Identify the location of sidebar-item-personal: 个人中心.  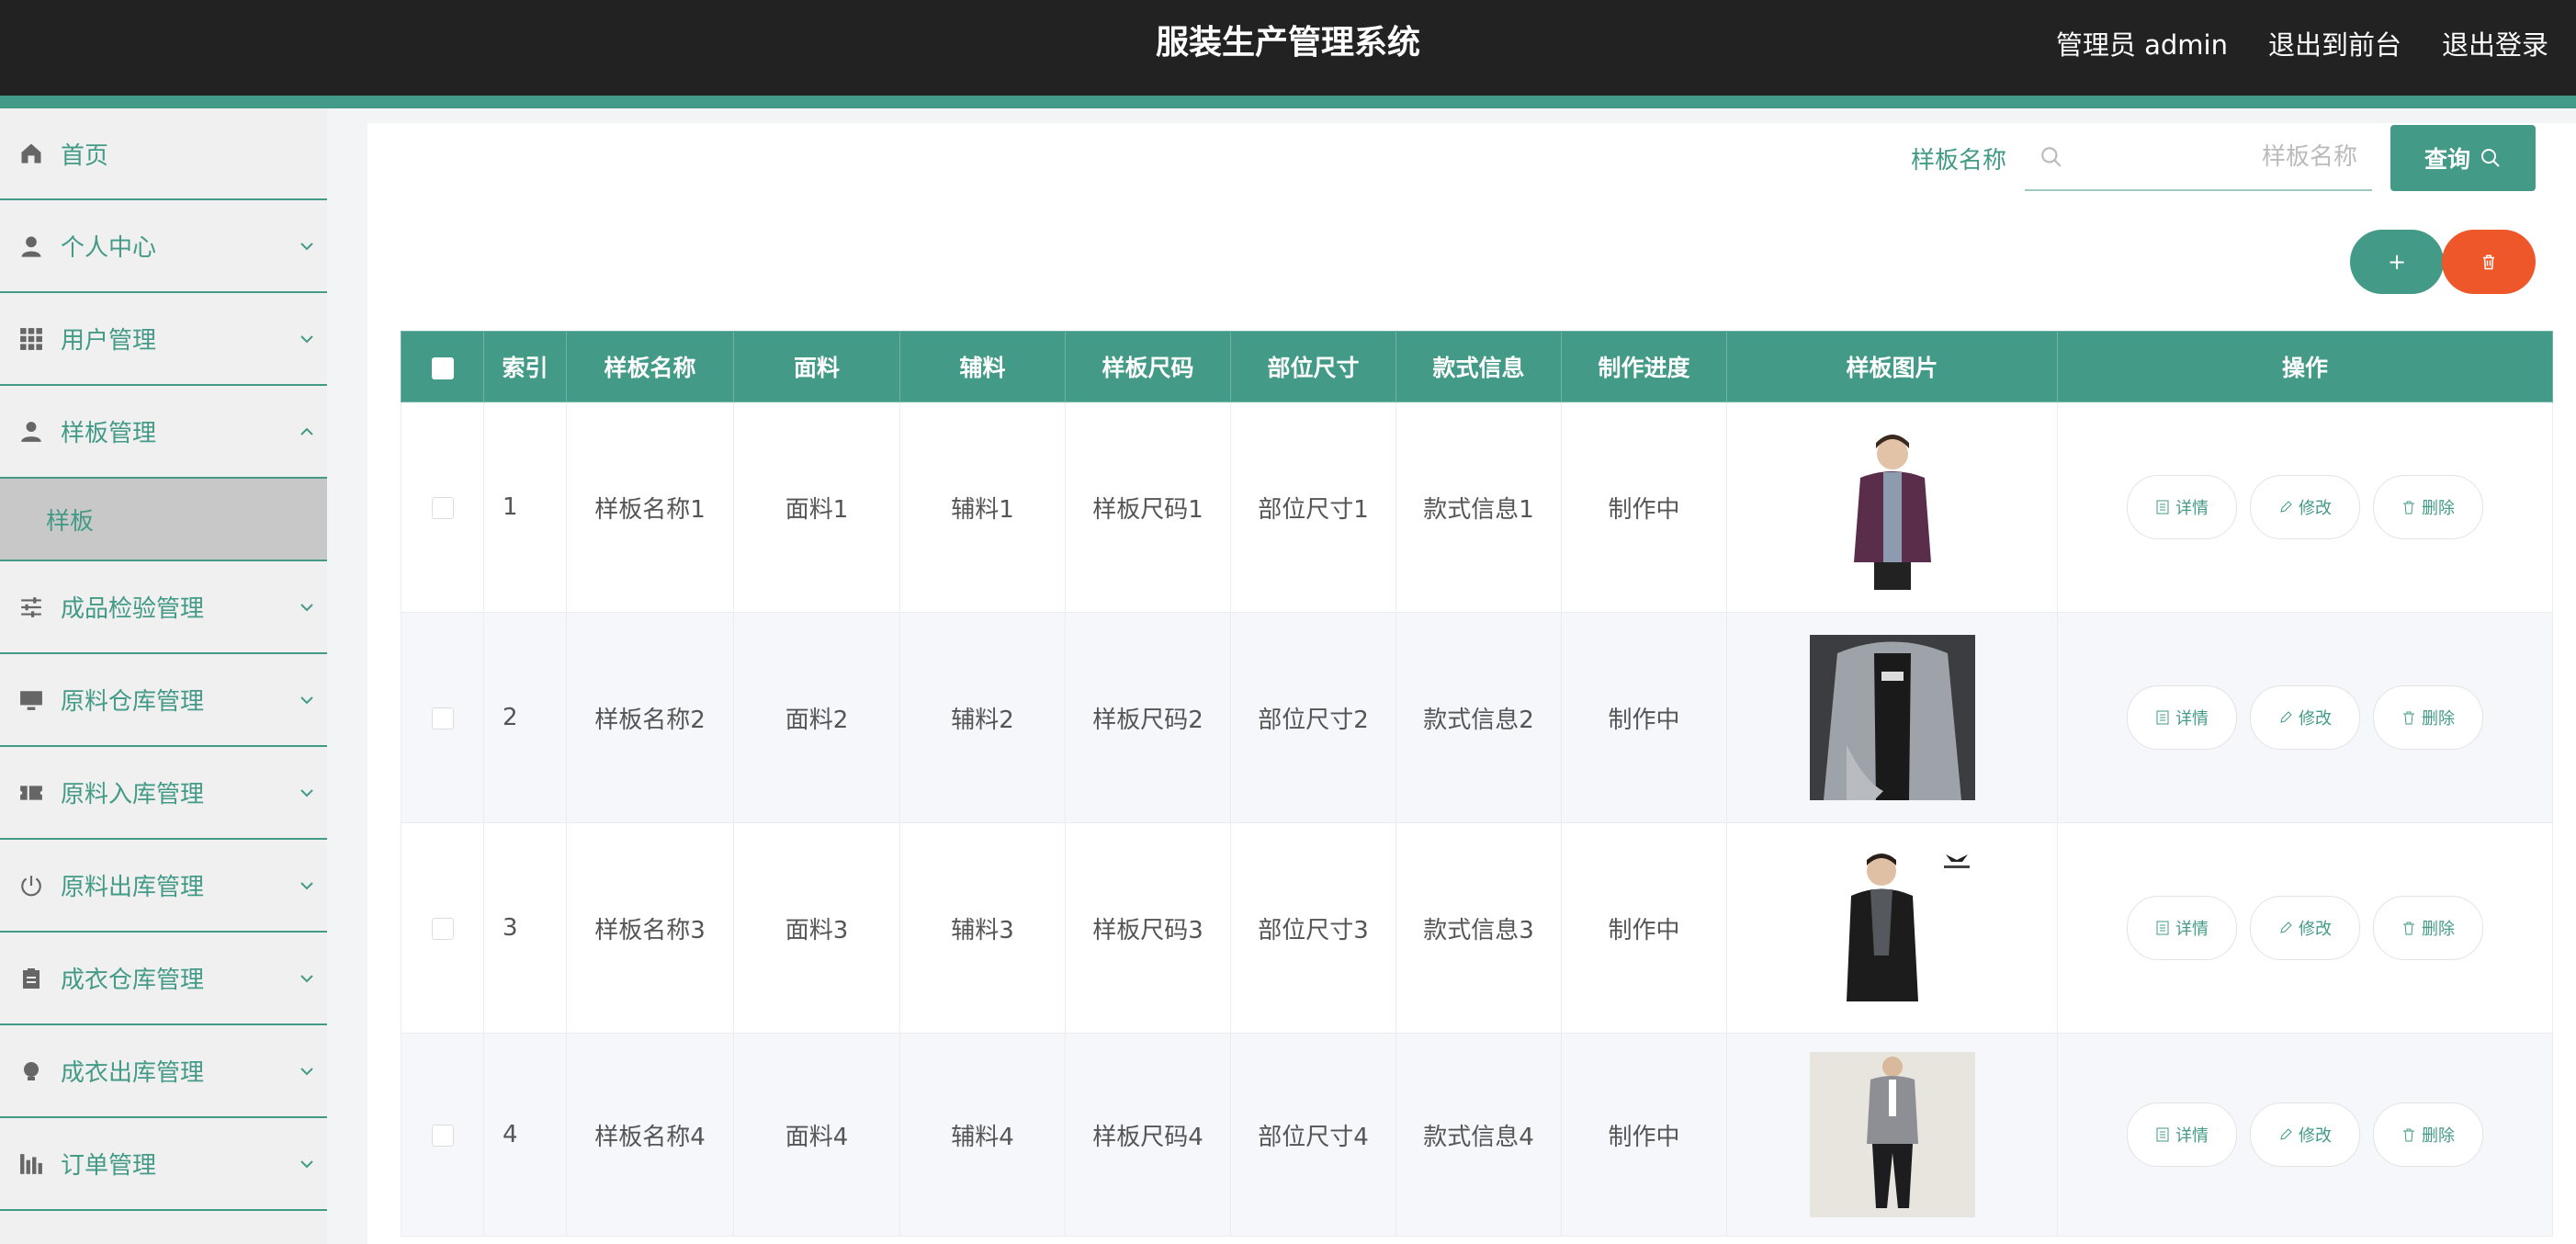
(163, 246).